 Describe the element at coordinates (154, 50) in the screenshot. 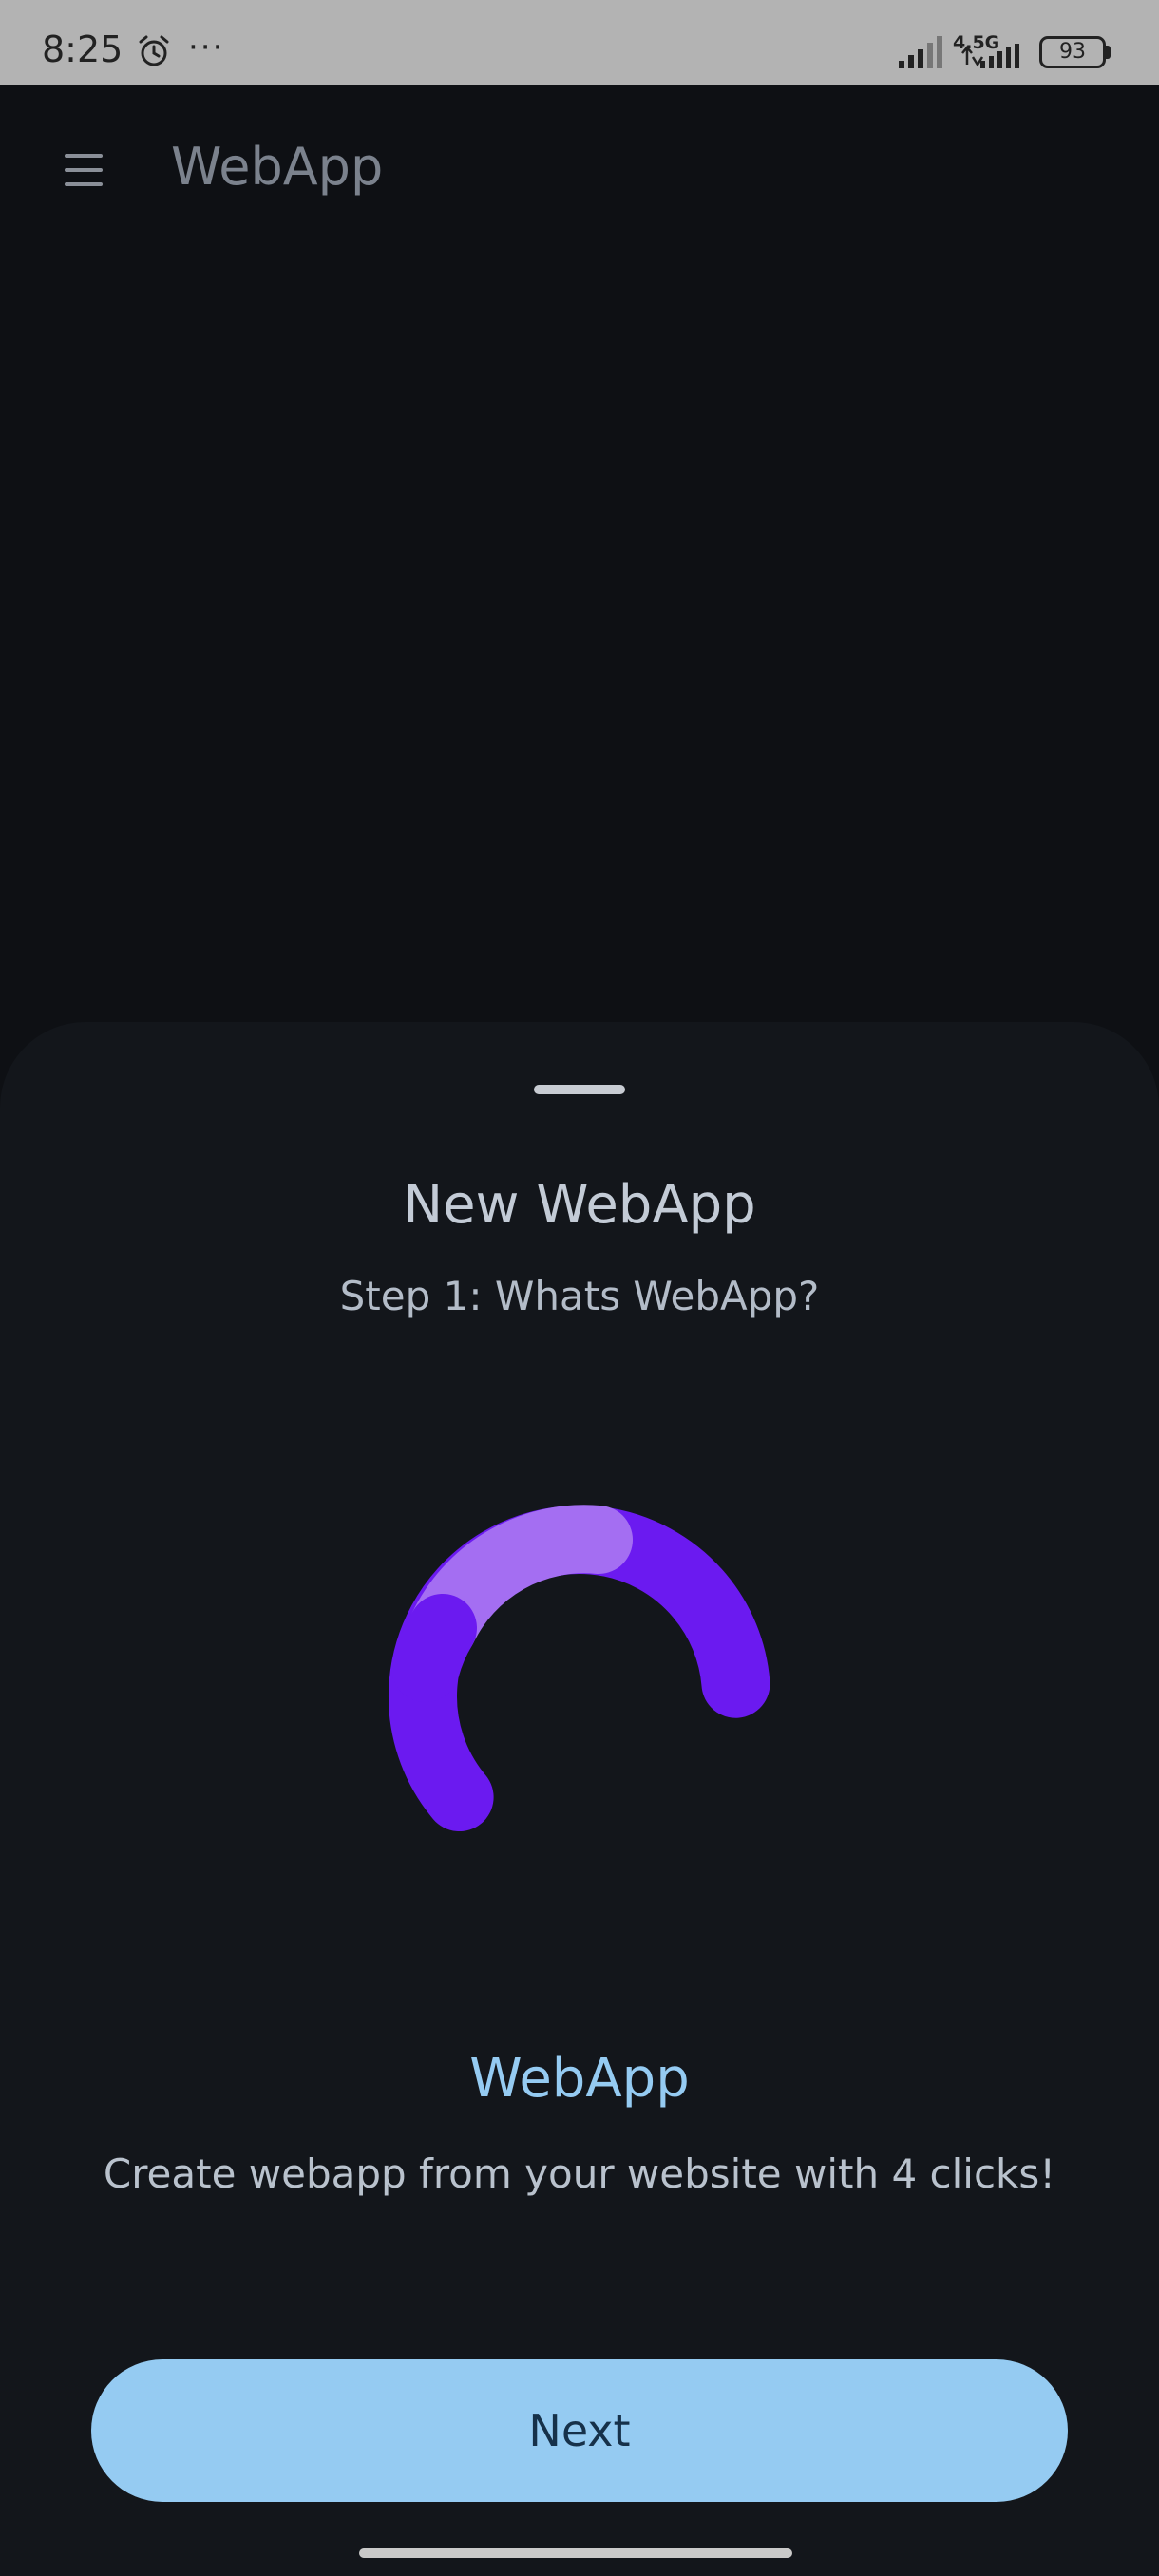

I see `alarm-icon` at that location.